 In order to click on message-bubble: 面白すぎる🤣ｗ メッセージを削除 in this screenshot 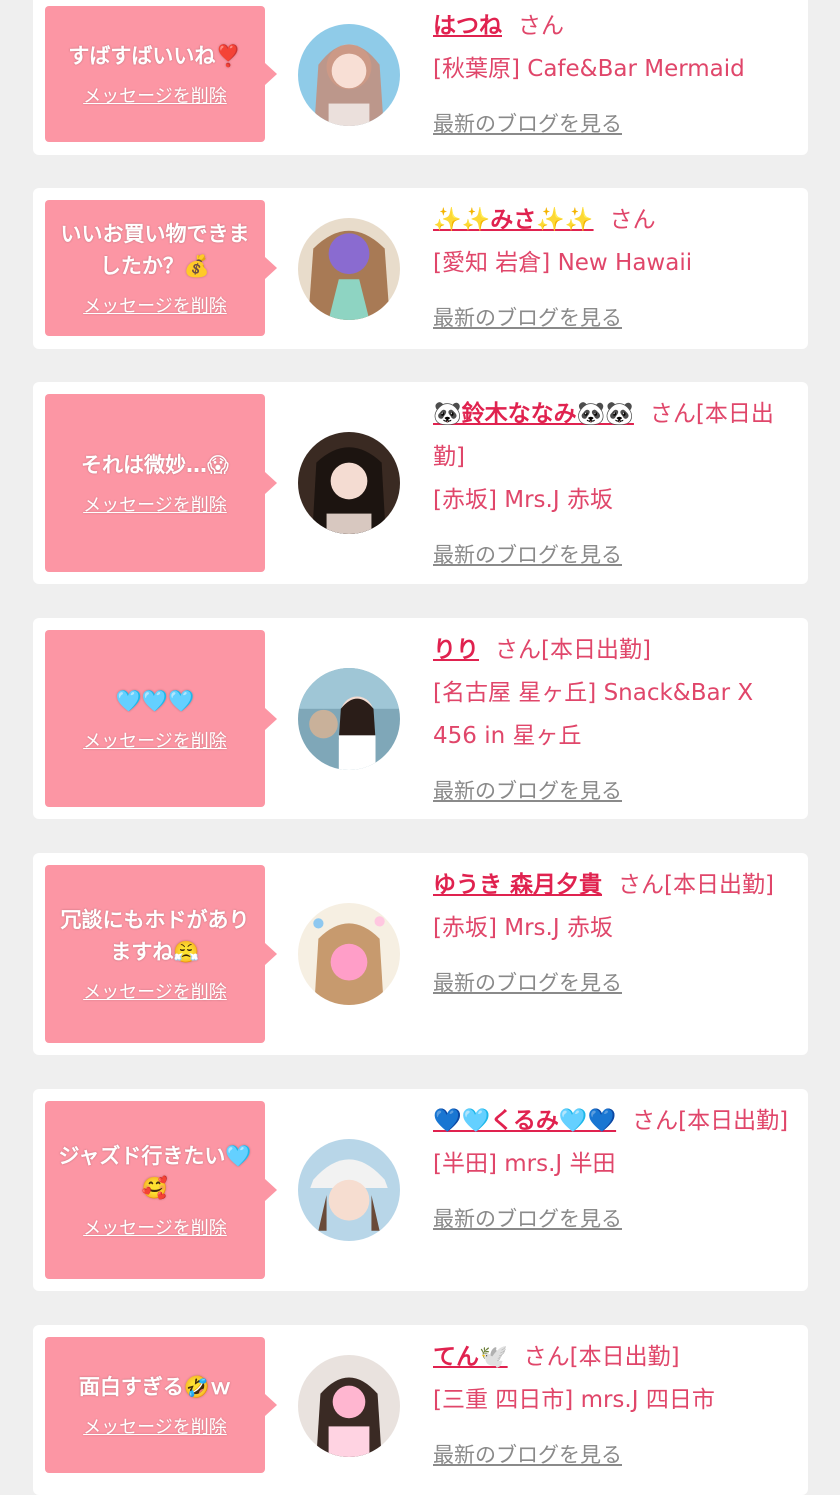, I will do `click(161, 1405)`.